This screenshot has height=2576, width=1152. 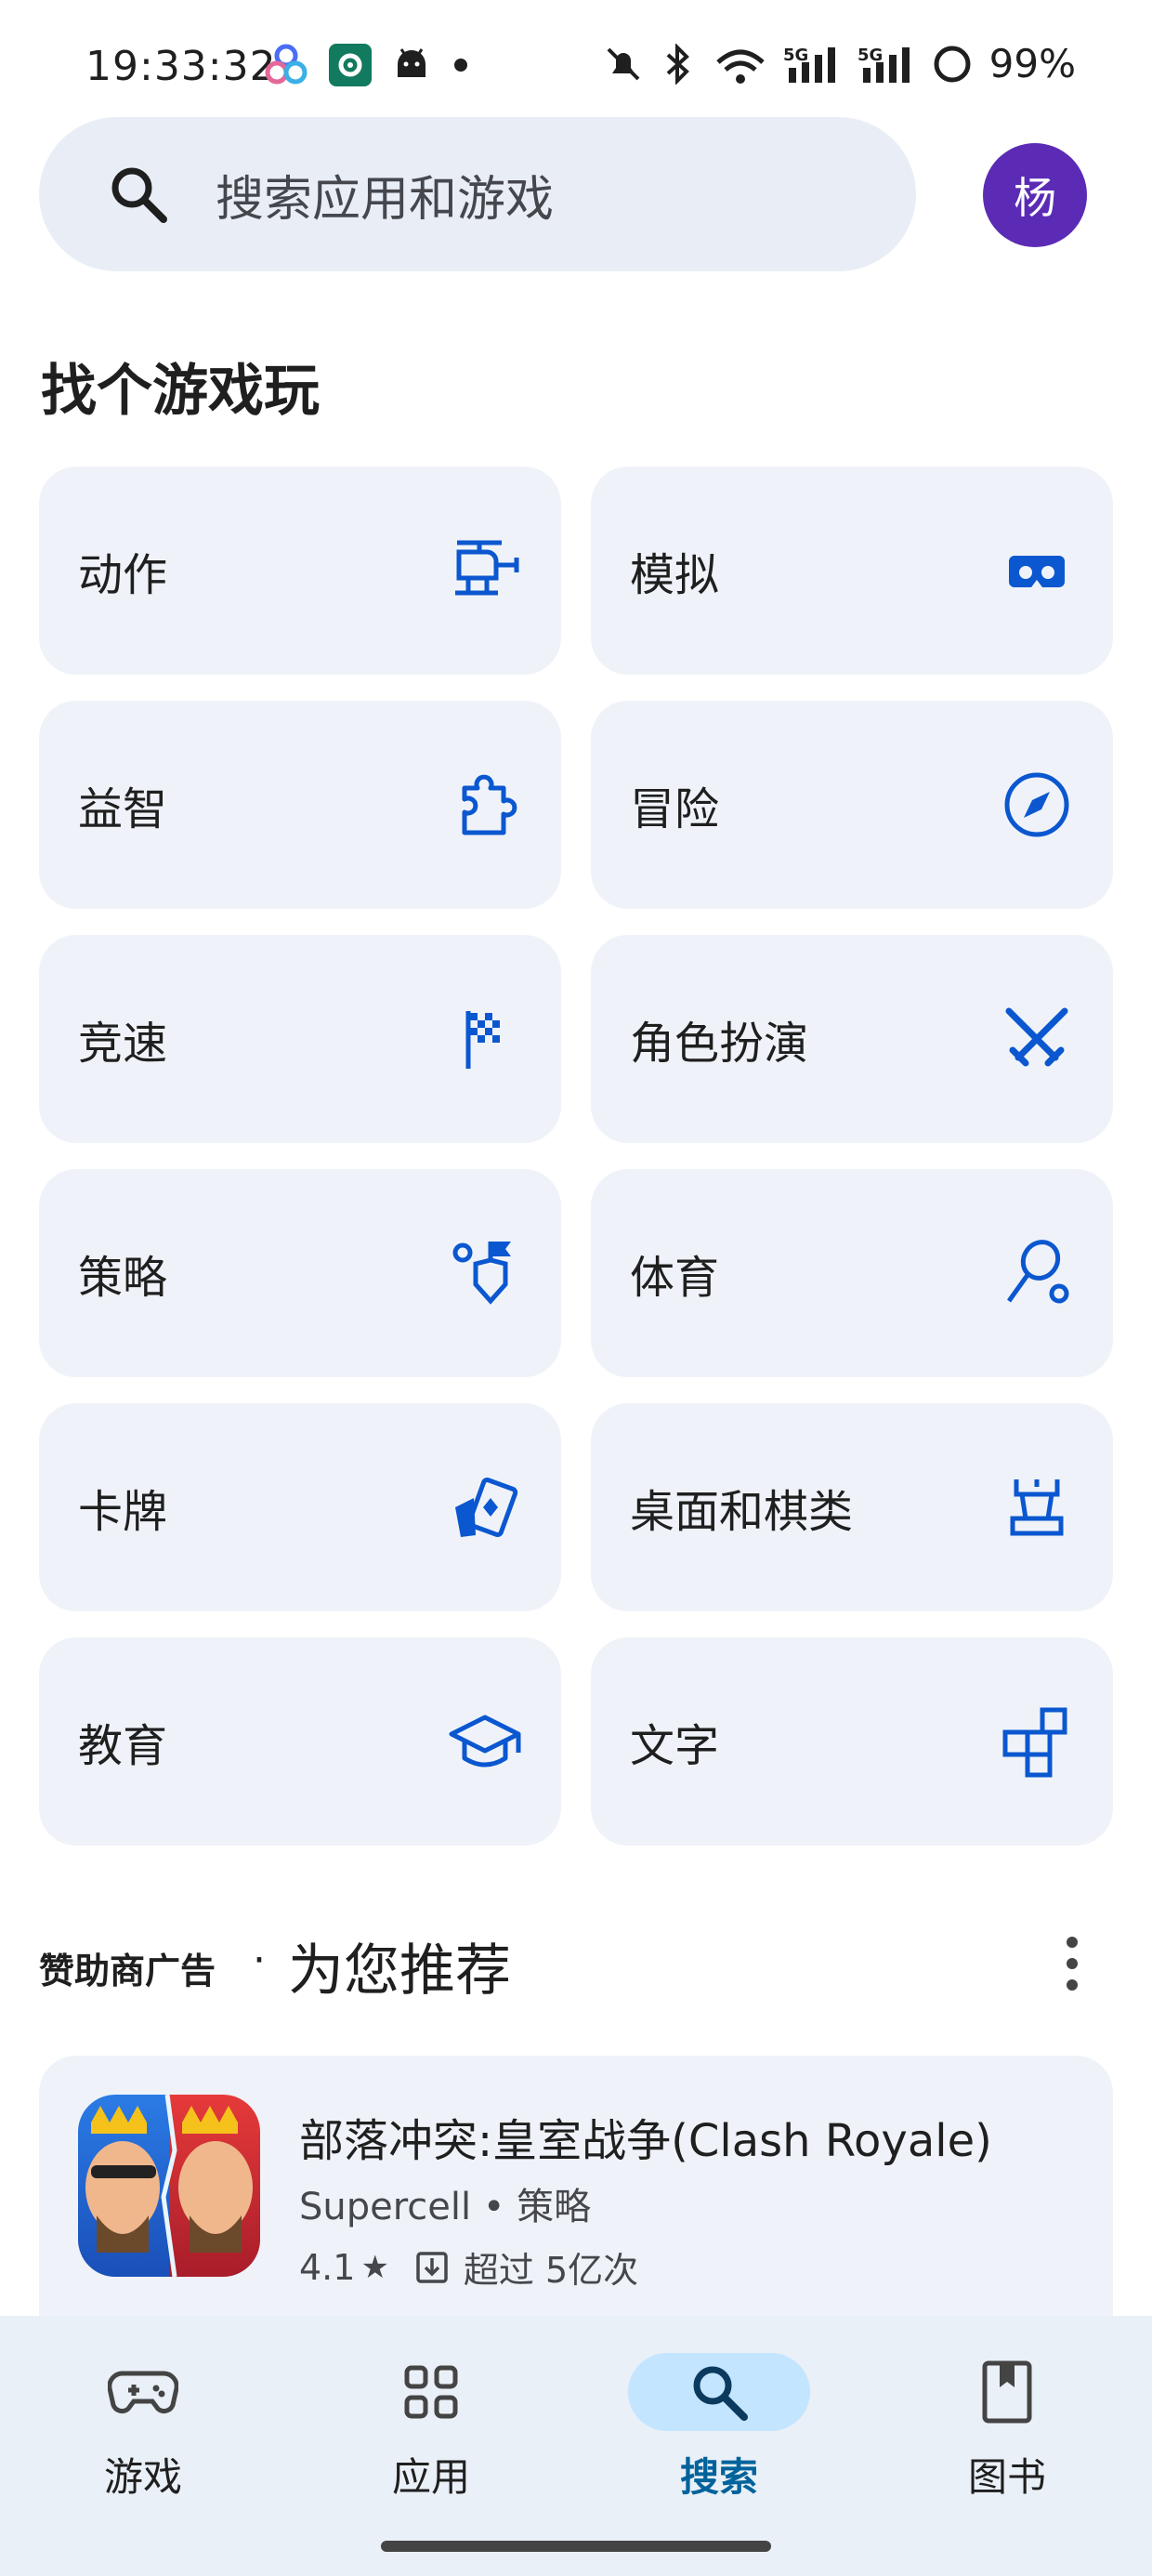 I want to click on genre-label: 冒险, so click(x=675, y=809).